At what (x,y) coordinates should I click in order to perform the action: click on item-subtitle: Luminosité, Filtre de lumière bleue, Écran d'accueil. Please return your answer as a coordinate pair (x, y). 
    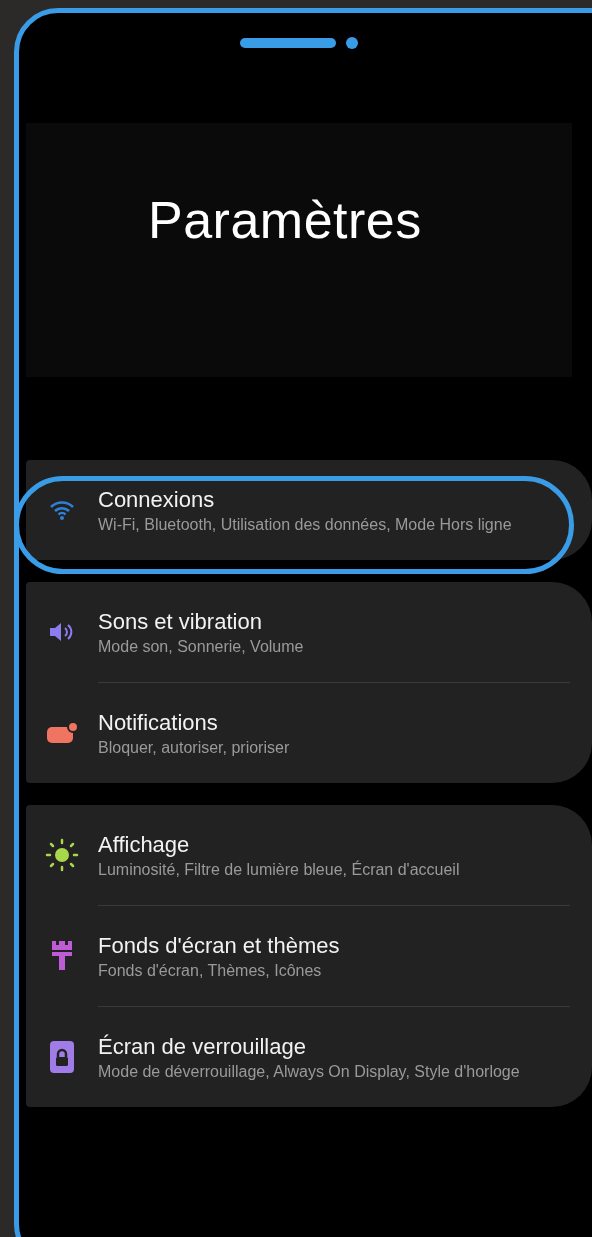
    Looking at the image, I should click on (279, 869).